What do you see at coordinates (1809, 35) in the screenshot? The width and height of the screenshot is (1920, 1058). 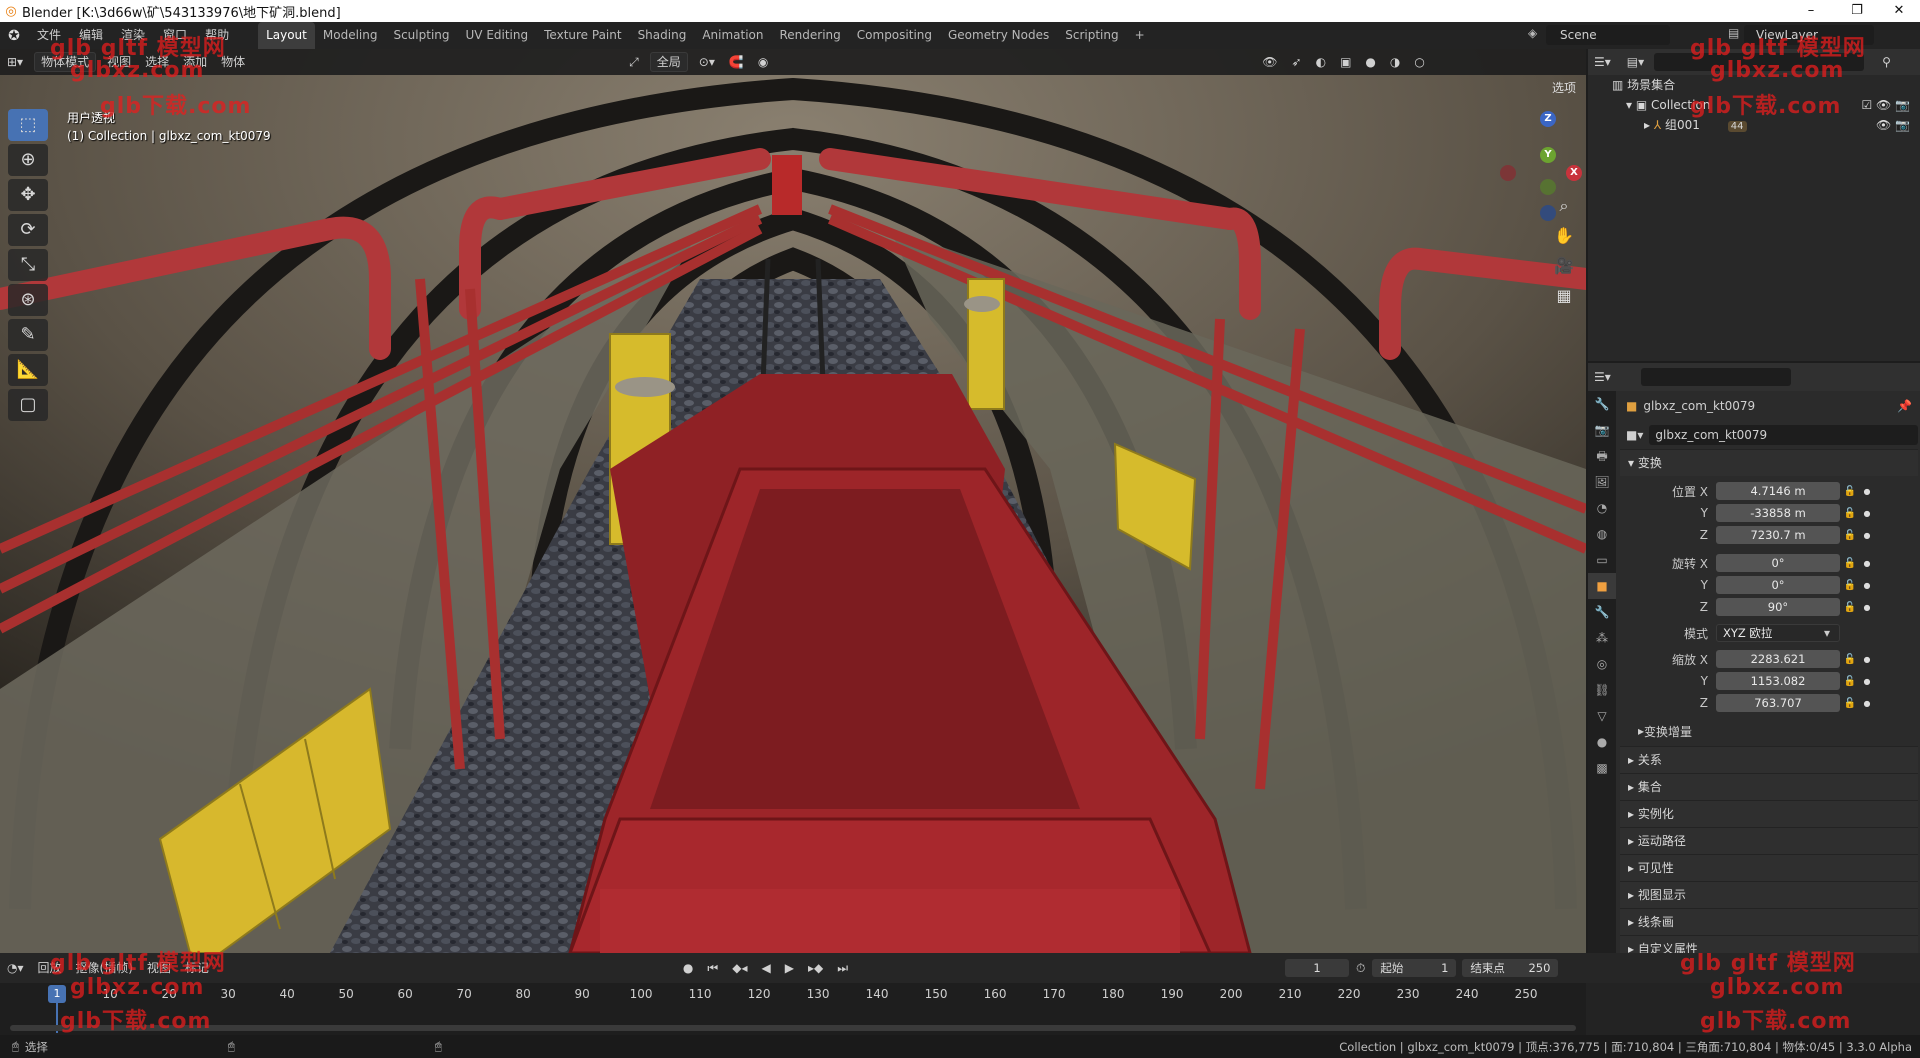 I see `viewlayer-selector: ViewLayer` at bounding box center [1809, 35].